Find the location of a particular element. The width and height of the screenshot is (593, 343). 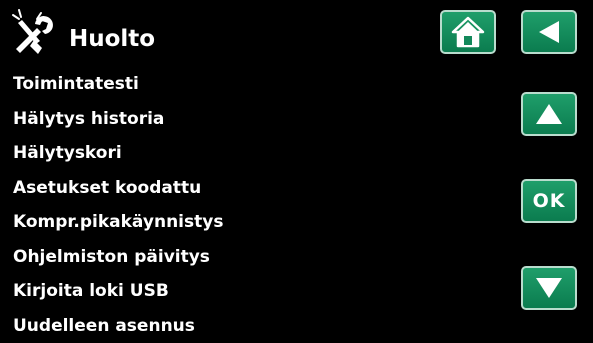

scroll-up-button is located at coordinates (549, 114).